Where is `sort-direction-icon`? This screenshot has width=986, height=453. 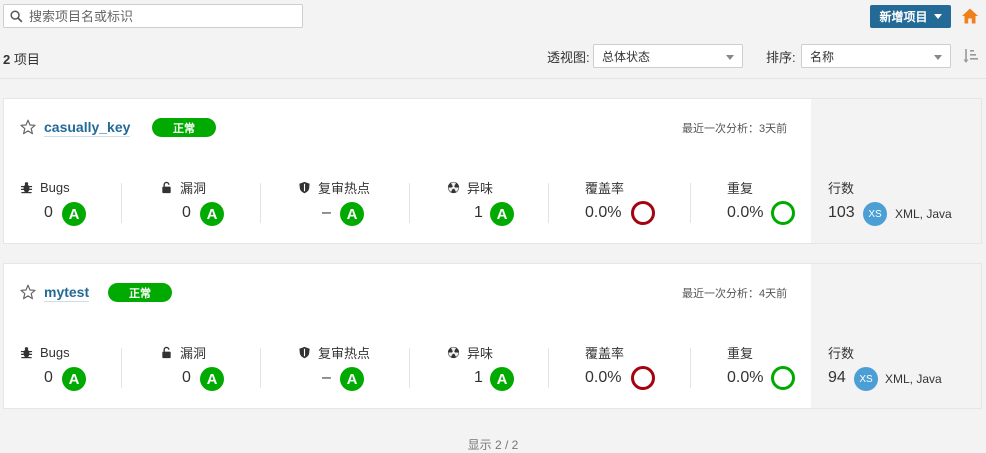 sort-direction-icon is located at coordinates (971, 56).